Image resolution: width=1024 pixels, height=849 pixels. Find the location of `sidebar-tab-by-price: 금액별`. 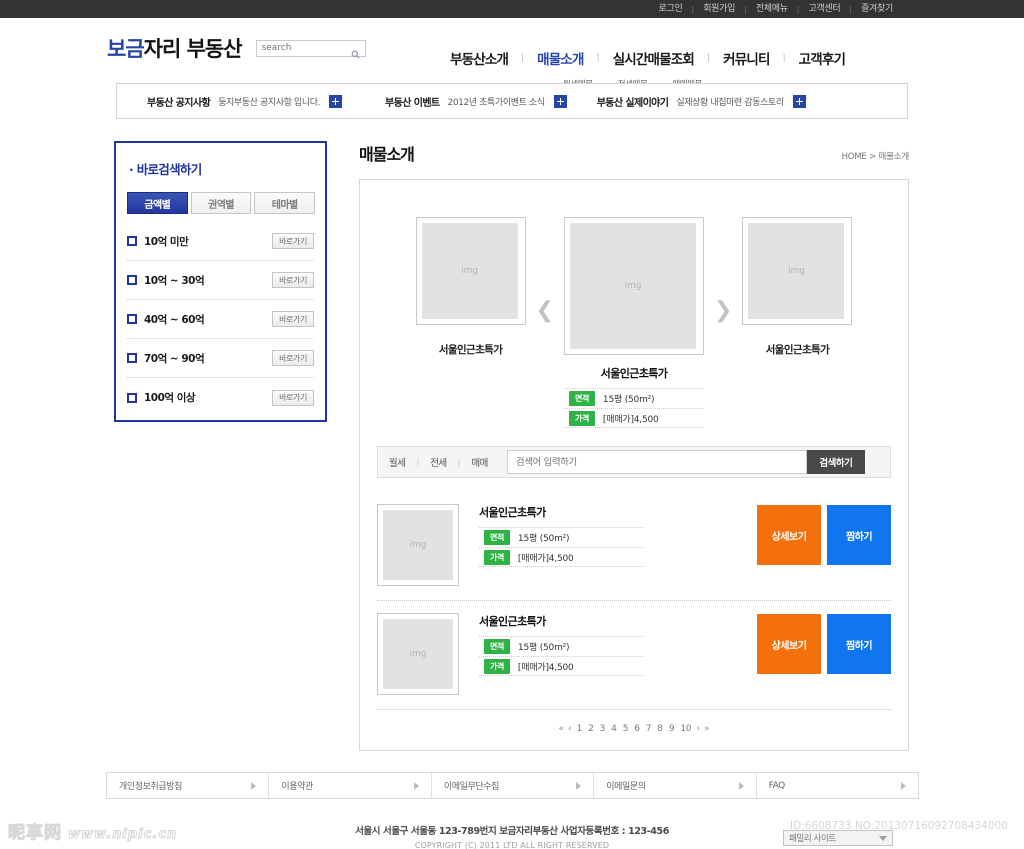

sidebar-tab-by-price: 금액별 is located at coordinates (157, 203).